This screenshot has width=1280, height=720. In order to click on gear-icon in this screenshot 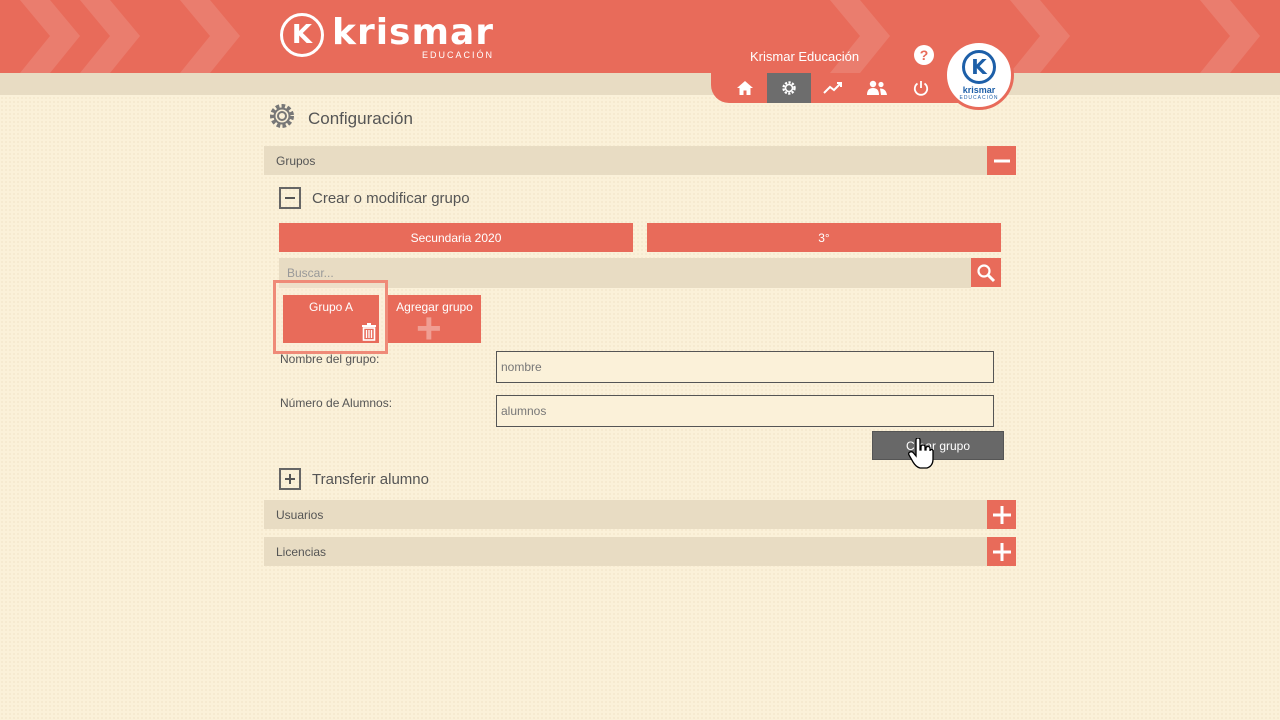, I will do `click(789, 88)`.